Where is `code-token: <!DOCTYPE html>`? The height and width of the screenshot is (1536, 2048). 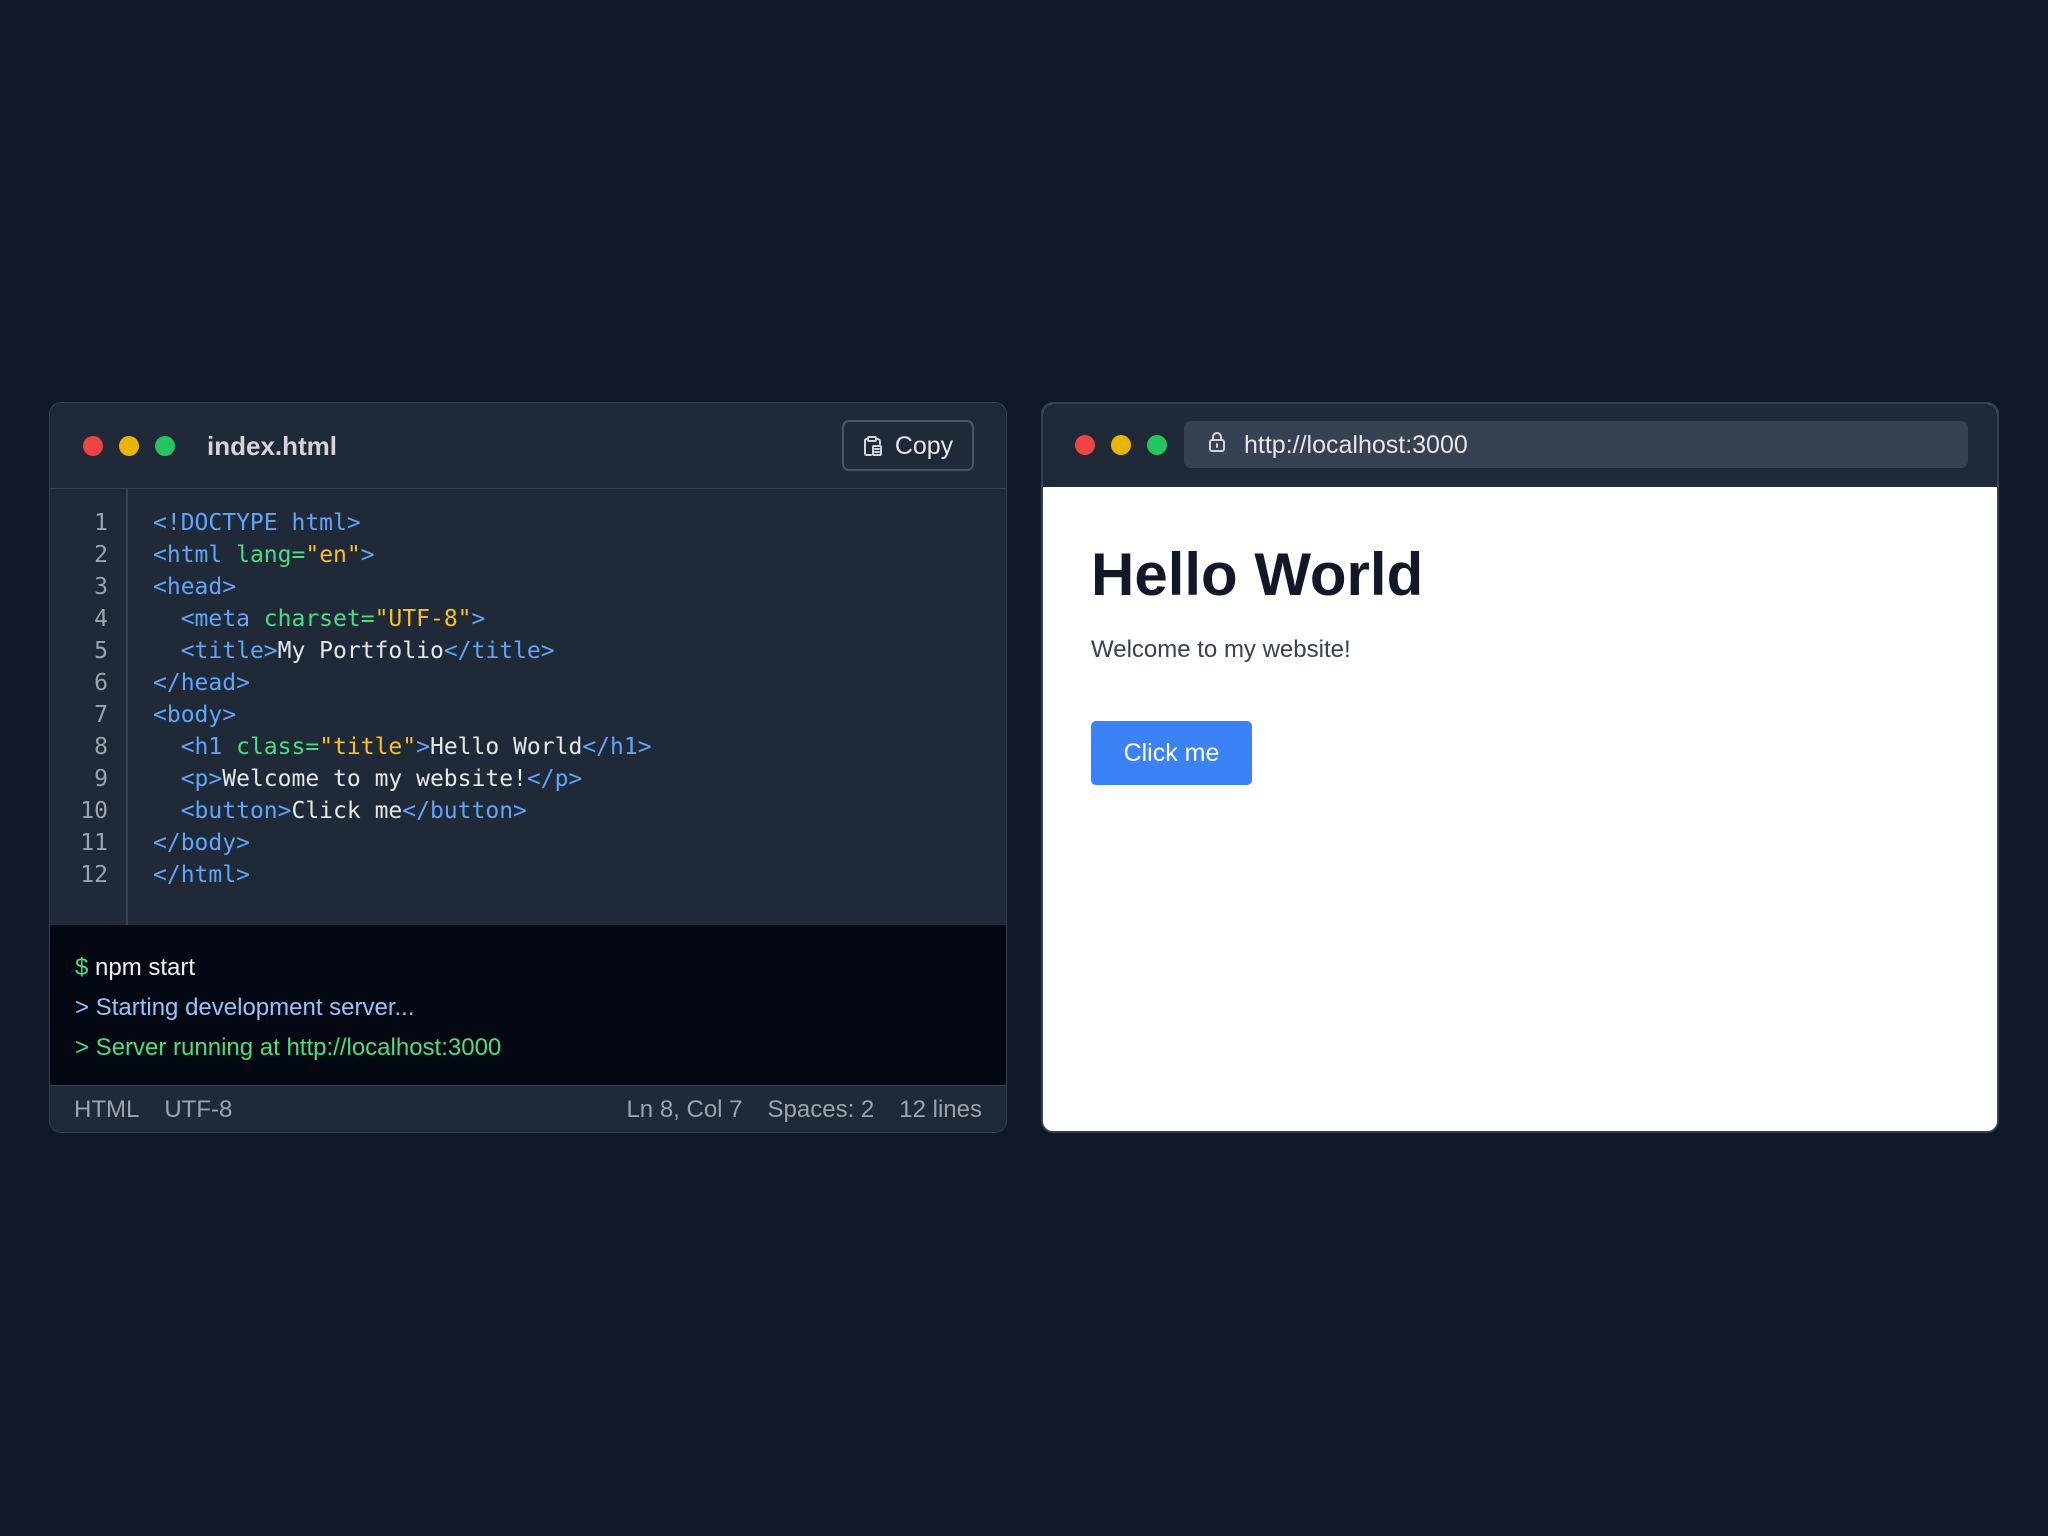 code-token: <!DOCTYPE html> is located at coordinates (257, 523).